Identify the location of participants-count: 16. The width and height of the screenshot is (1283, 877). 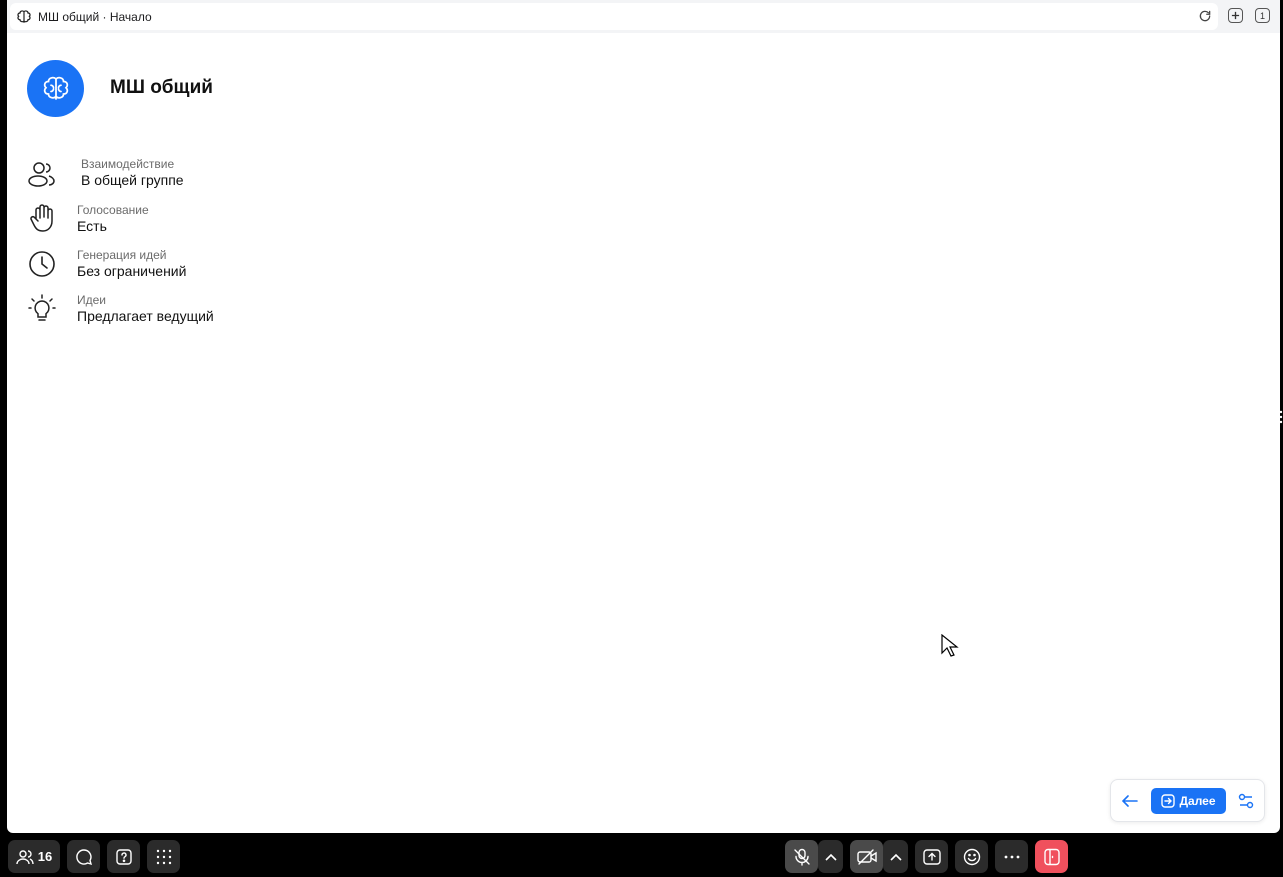
(45, 856).